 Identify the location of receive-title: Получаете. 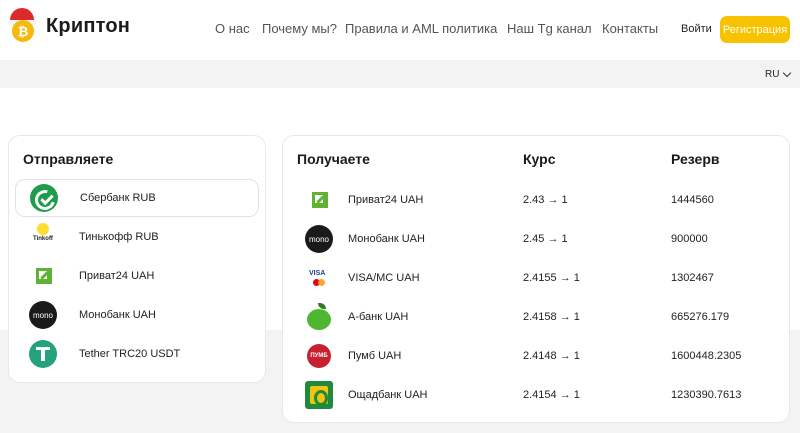
(333, 159).